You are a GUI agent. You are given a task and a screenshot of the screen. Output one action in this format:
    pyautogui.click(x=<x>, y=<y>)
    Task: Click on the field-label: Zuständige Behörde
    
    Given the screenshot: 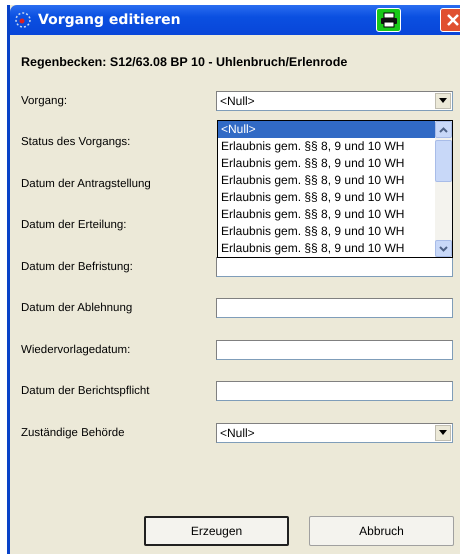 What is the action you would take?
    pyautogui.click(x=73, y=432)
    